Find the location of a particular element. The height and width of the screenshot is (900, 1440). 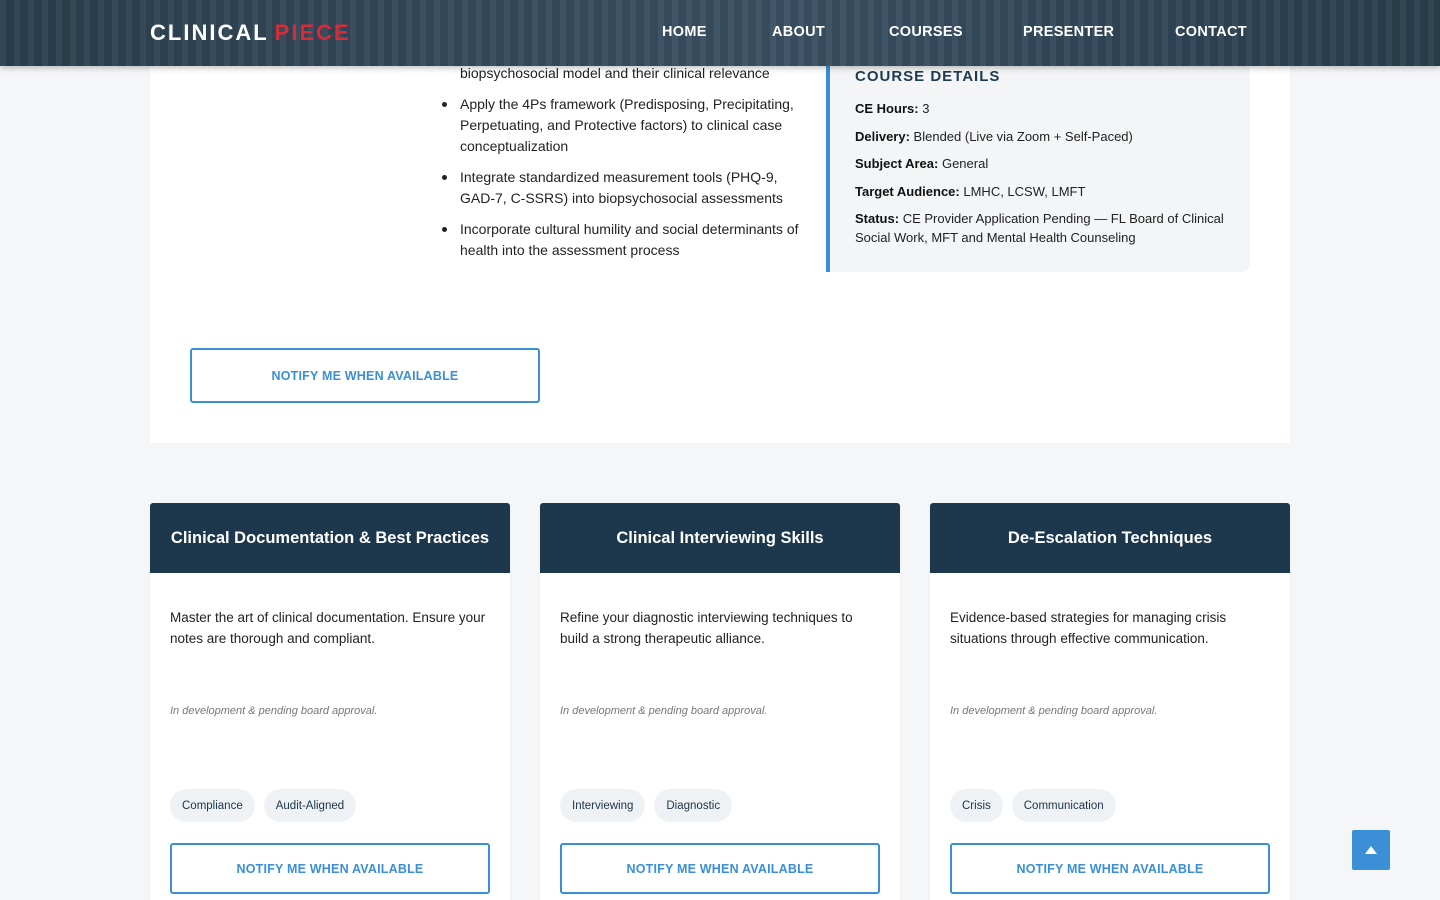

caret-up-icon is located at coordinates (1371, 850).